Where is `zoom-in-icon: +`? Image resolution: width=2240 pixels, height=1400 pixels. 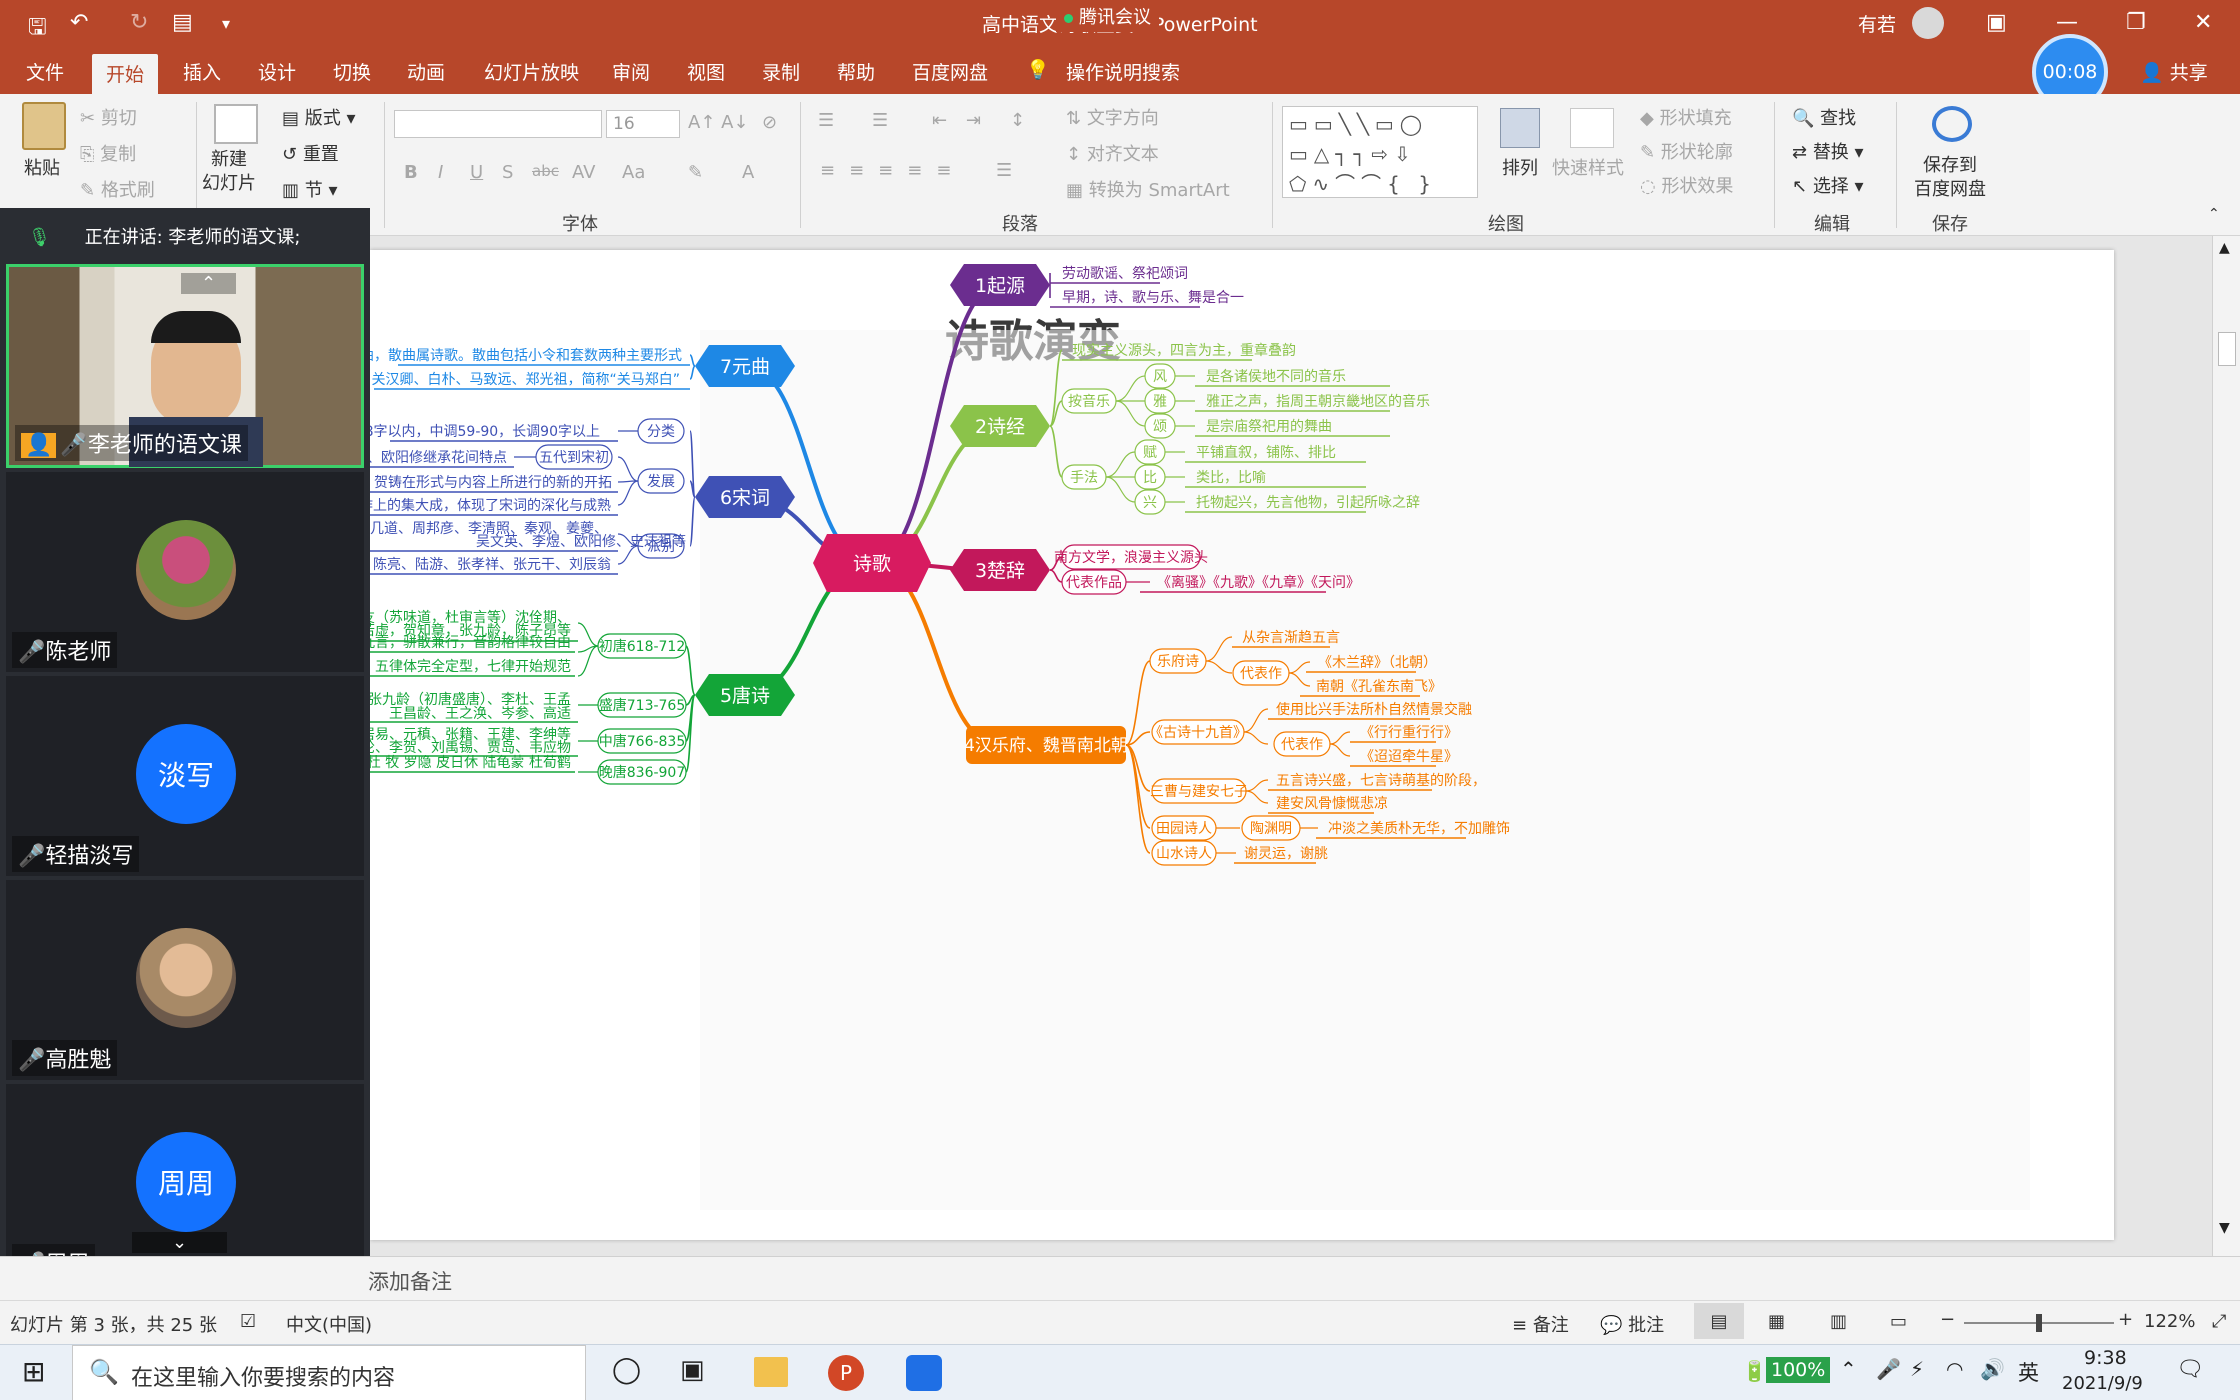 zoom-in-icon: + is located at coordinates (2125, 1319).